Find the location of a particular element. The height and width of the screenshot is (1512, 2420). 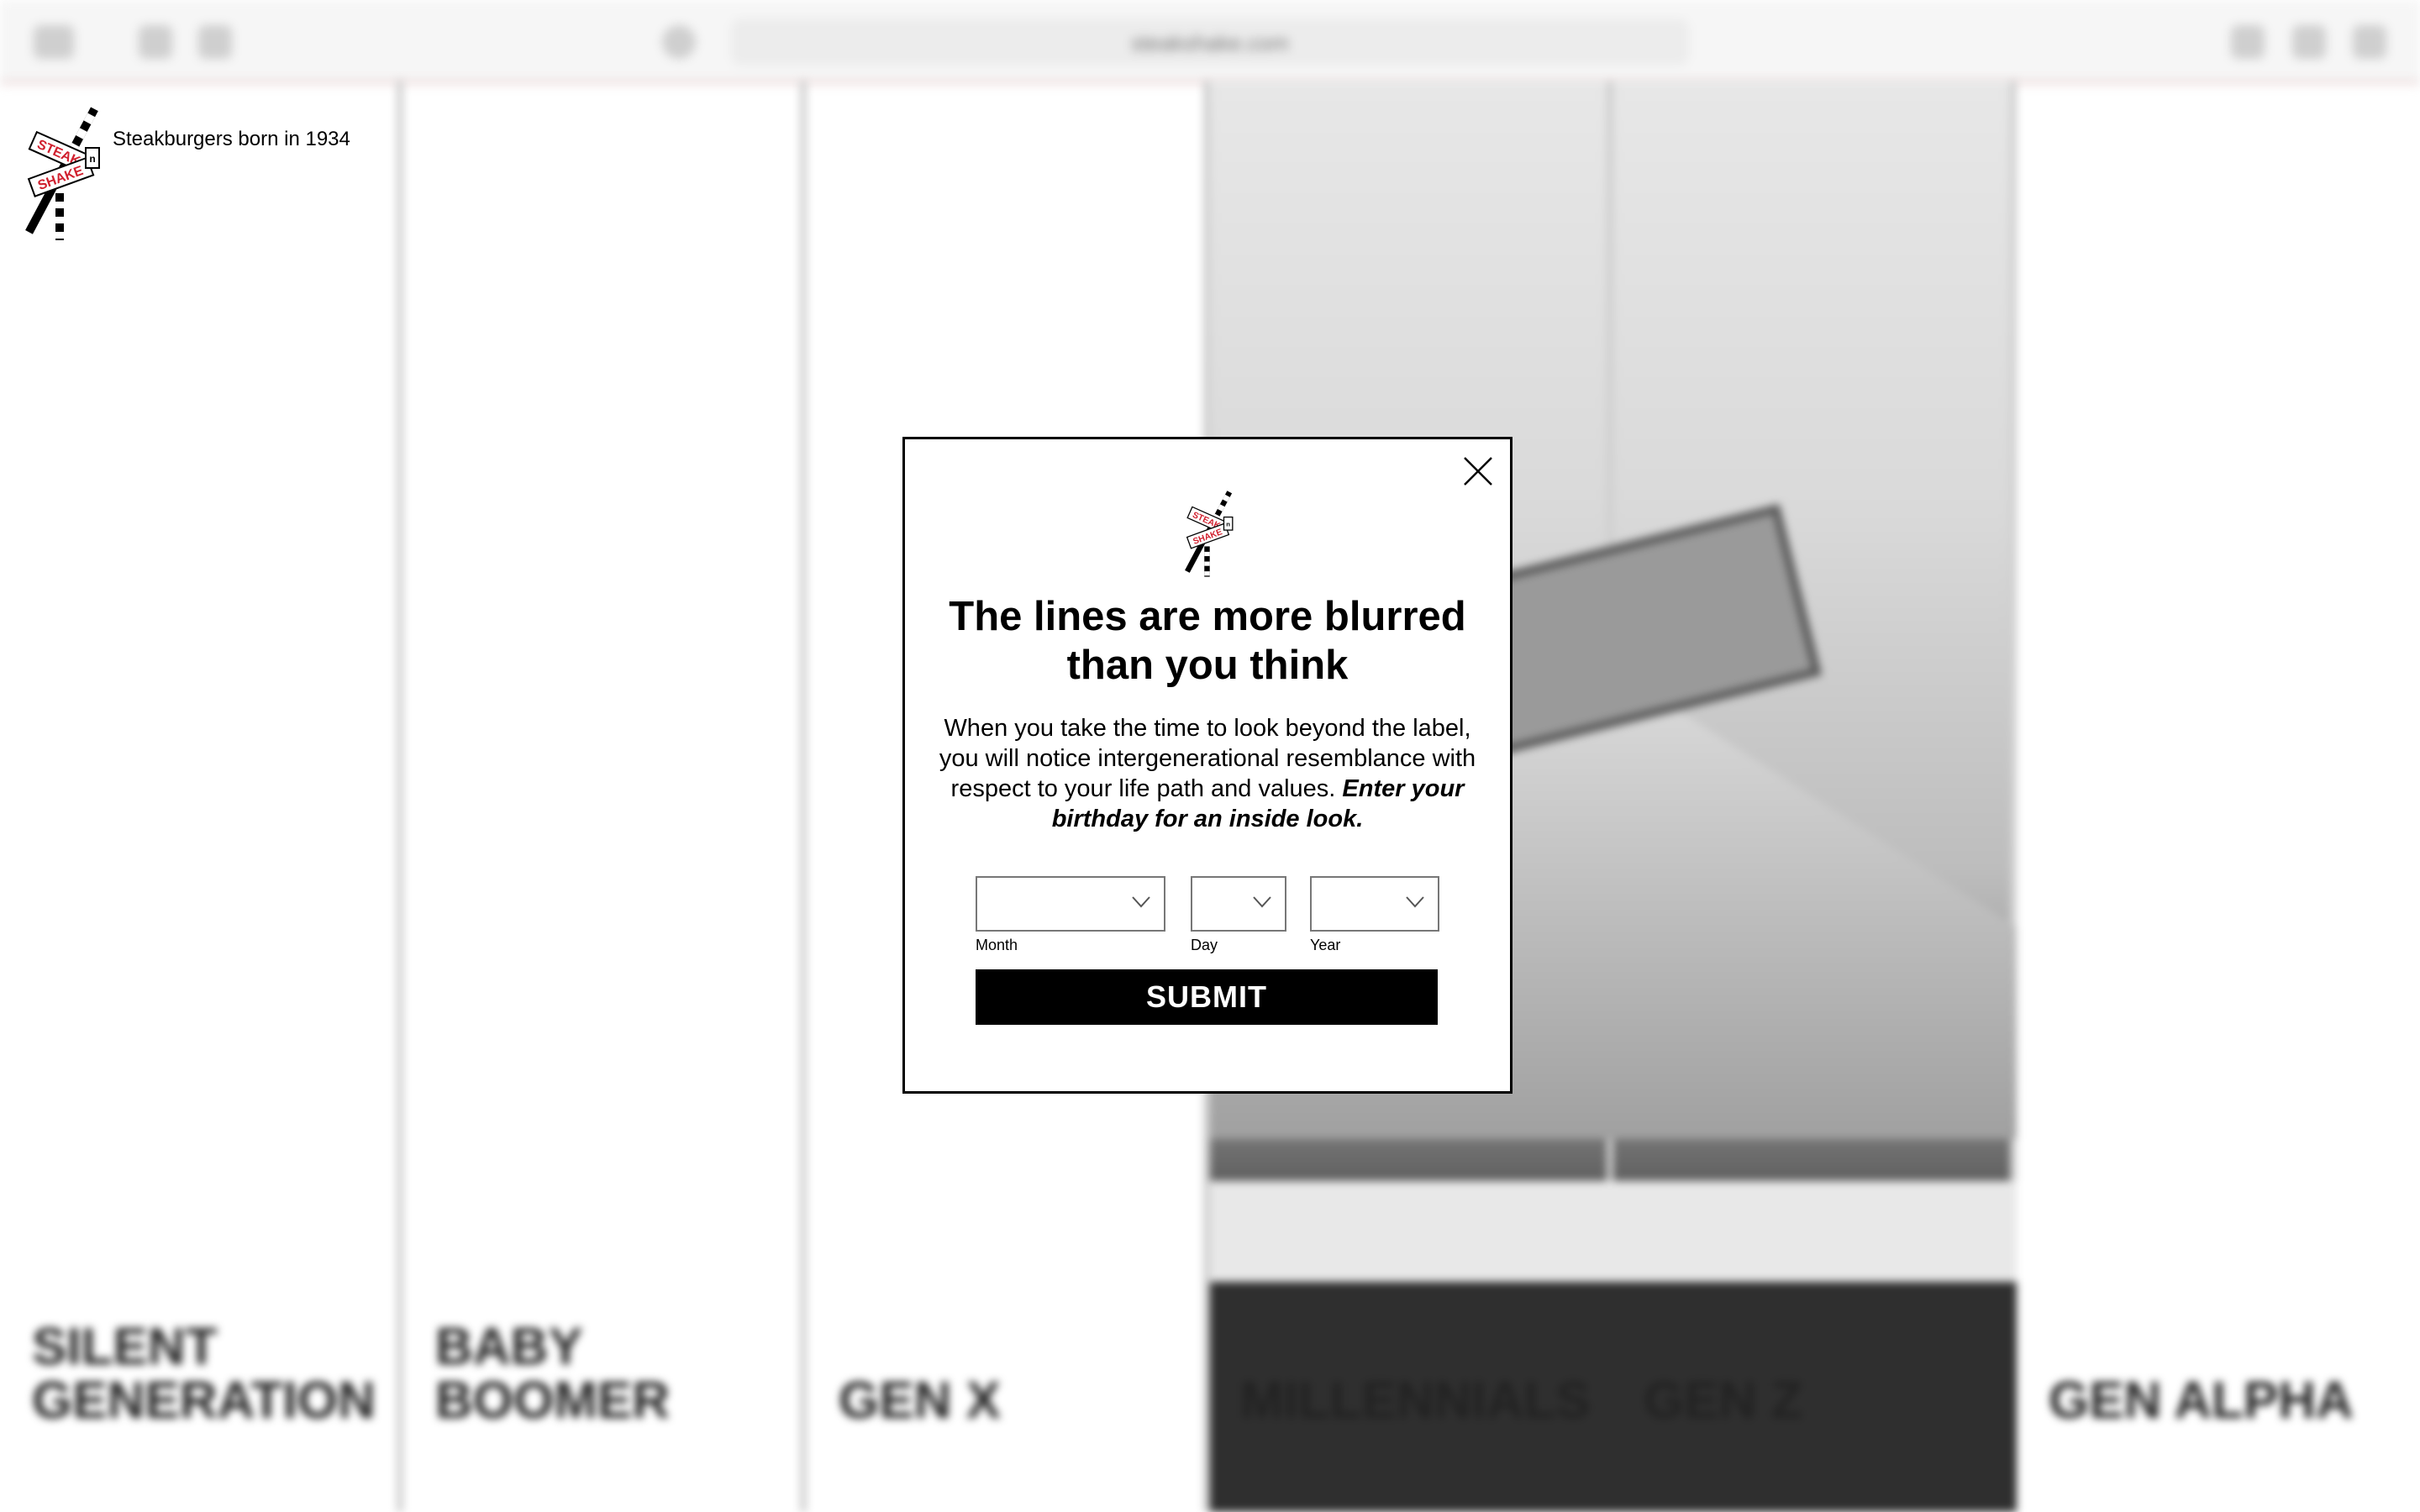

share-icon is located at coordinates (2248, 42).